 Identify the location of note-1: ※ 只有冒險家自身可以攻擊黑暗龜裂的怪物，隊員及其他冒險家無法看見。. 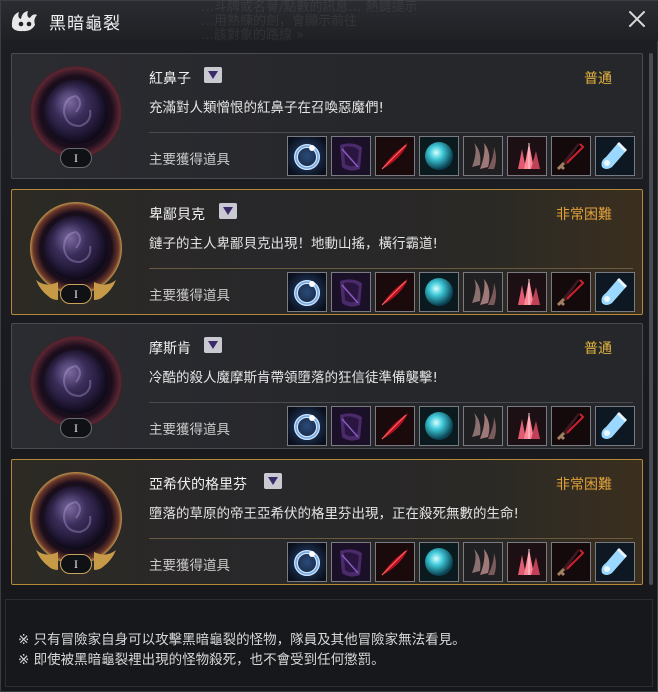
(242, 640).